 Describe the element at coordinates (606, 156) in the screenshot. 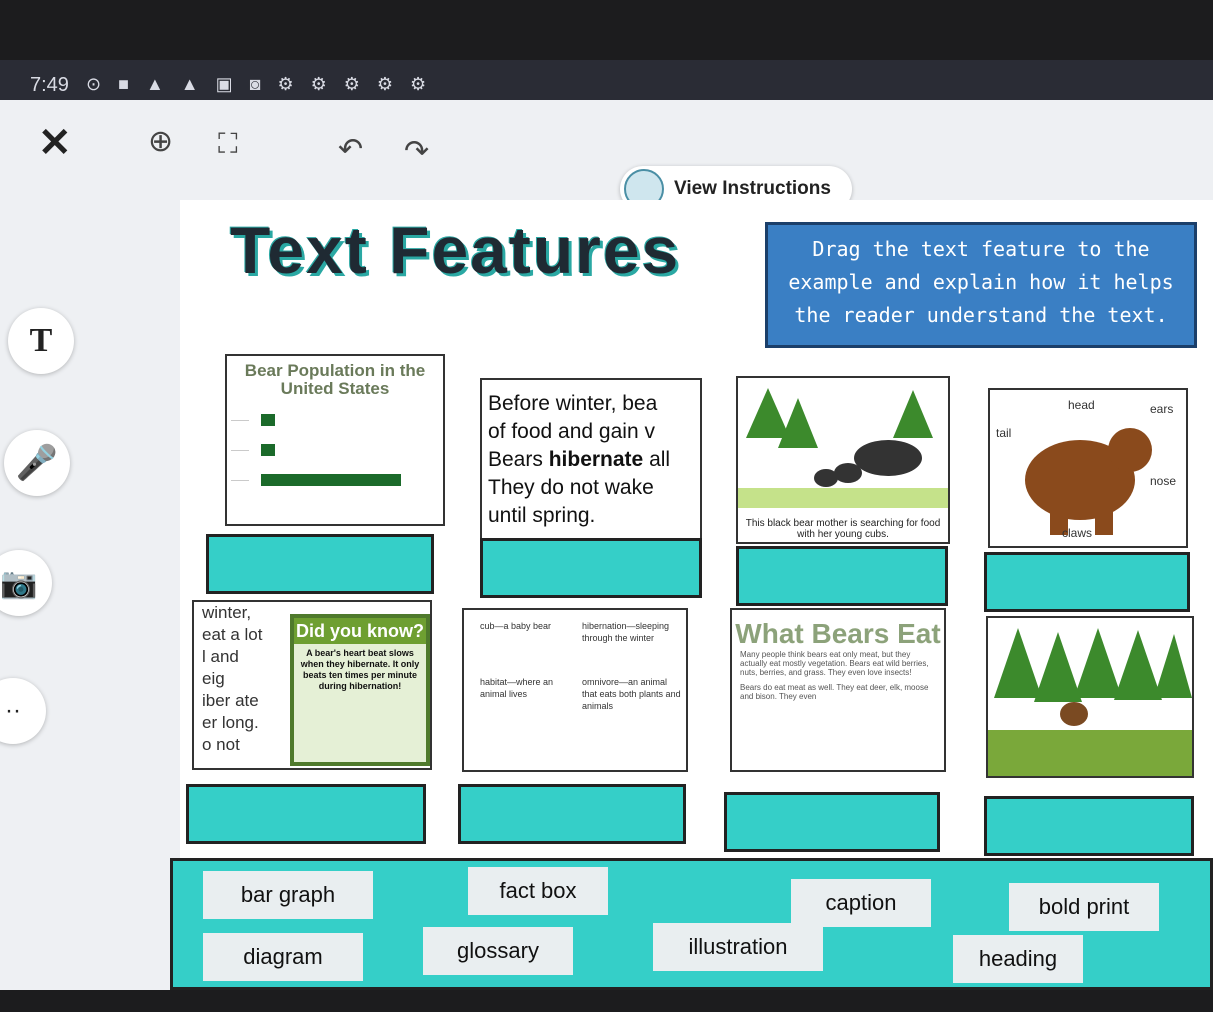

I see `toolbar: ✕ ⊕ ⛶ ↶ ↷ View Instructions` at that location.